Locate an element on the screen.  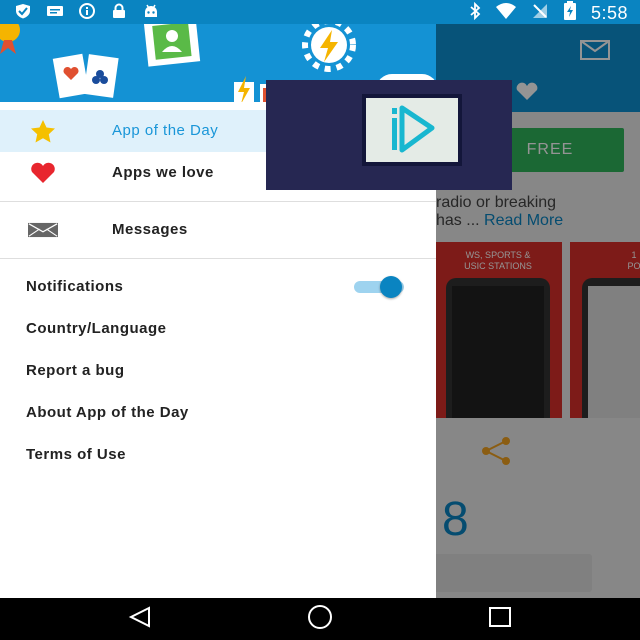
recents-button is located at coordinates (500, 619).